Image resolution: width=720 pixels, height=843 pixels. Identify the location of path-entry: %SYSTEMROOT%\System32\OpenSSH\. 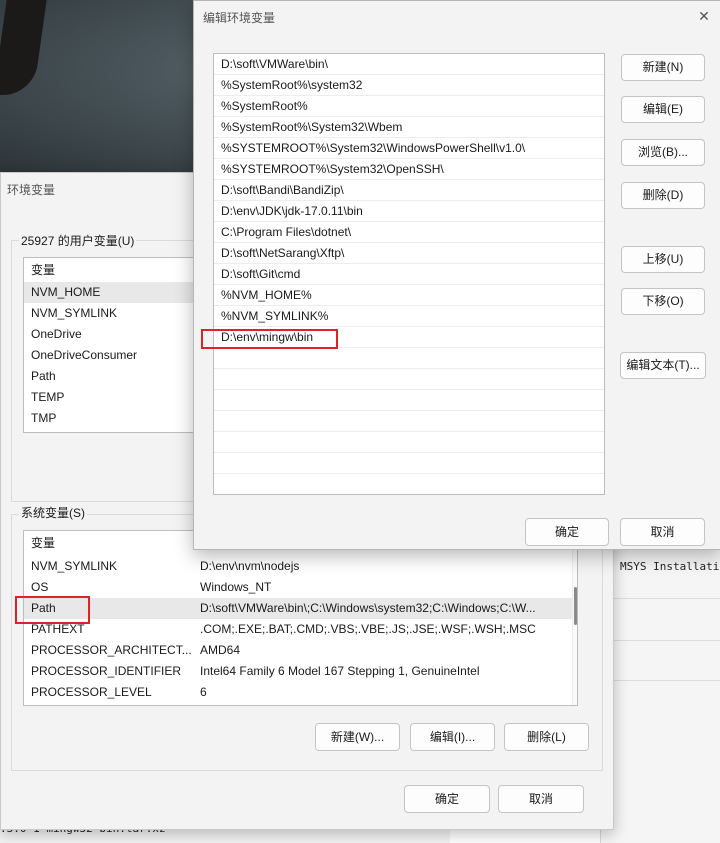
(409, 169).